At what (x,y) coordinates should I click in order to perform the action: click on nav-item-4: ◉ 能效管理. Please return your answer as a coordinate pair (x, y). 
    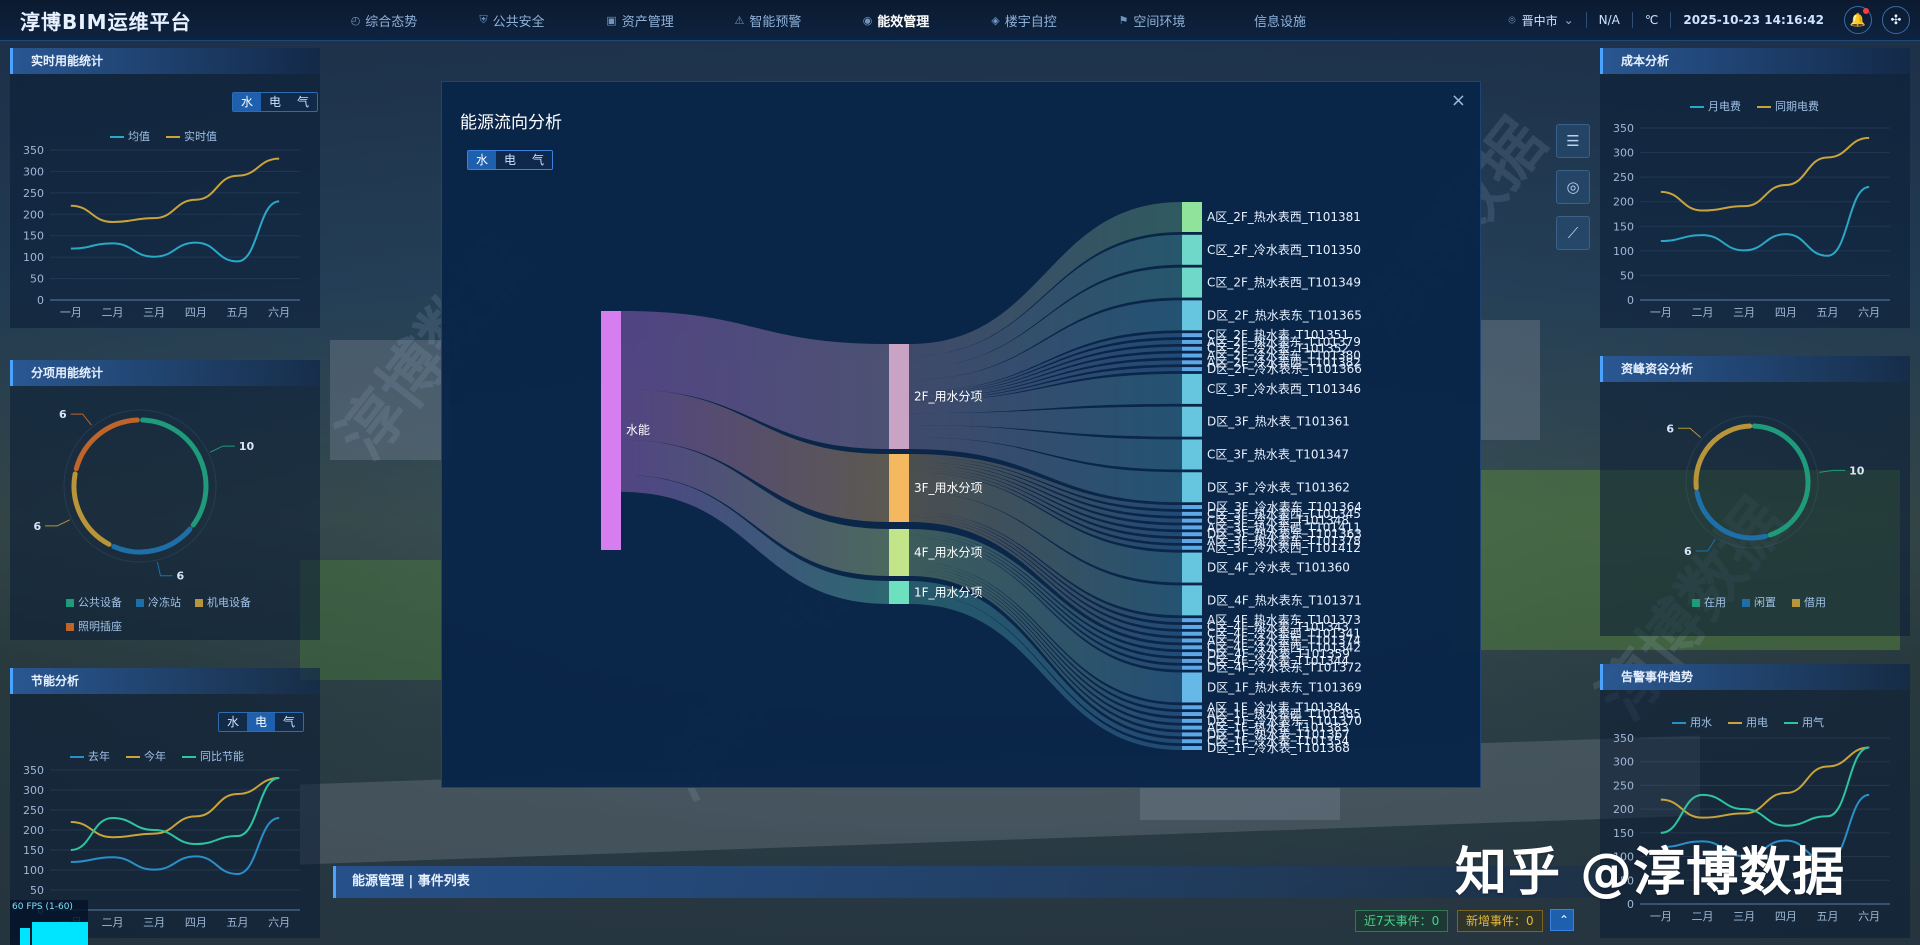
    Looking at the image, I should click on (896, 20).